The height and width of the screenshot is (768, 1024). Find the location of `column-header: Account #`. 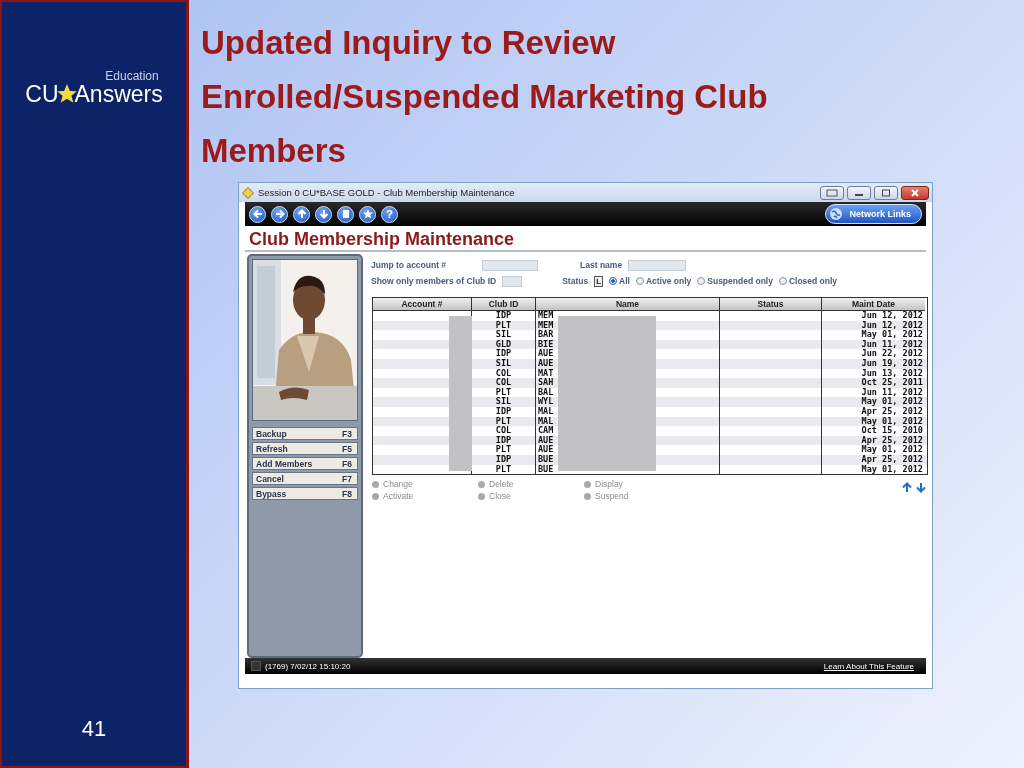

column-header: Account # is located at coordinates (422, 304).